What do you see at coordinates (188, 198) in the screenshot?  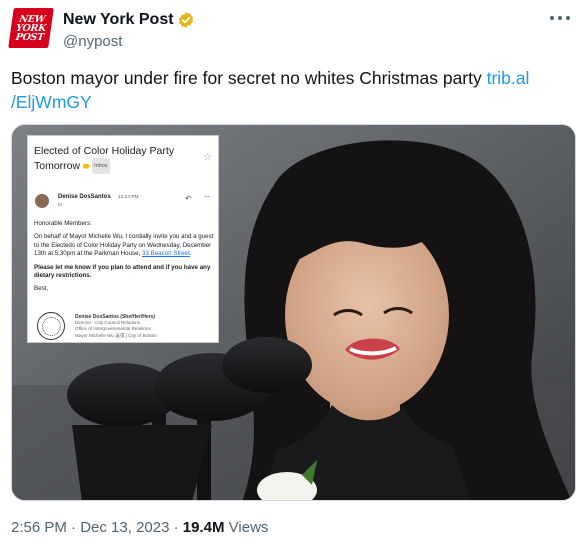 I see `reply-icon: ↶` at bounding box center [188, 198].